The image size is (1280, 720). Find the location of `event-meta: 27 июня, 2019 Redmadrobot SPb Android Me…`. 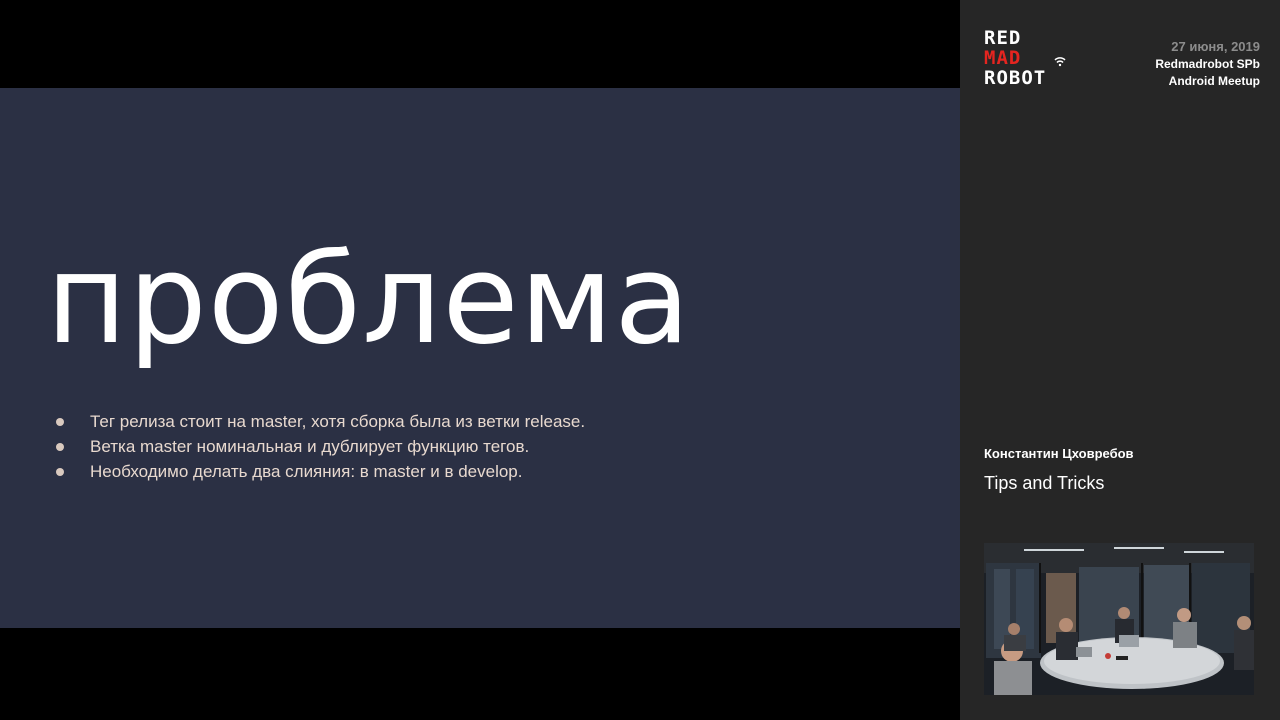

event-meta: 27 июня, 2019 Redmadrobot SPb Android Me… is located at coordinates (1207, 64).